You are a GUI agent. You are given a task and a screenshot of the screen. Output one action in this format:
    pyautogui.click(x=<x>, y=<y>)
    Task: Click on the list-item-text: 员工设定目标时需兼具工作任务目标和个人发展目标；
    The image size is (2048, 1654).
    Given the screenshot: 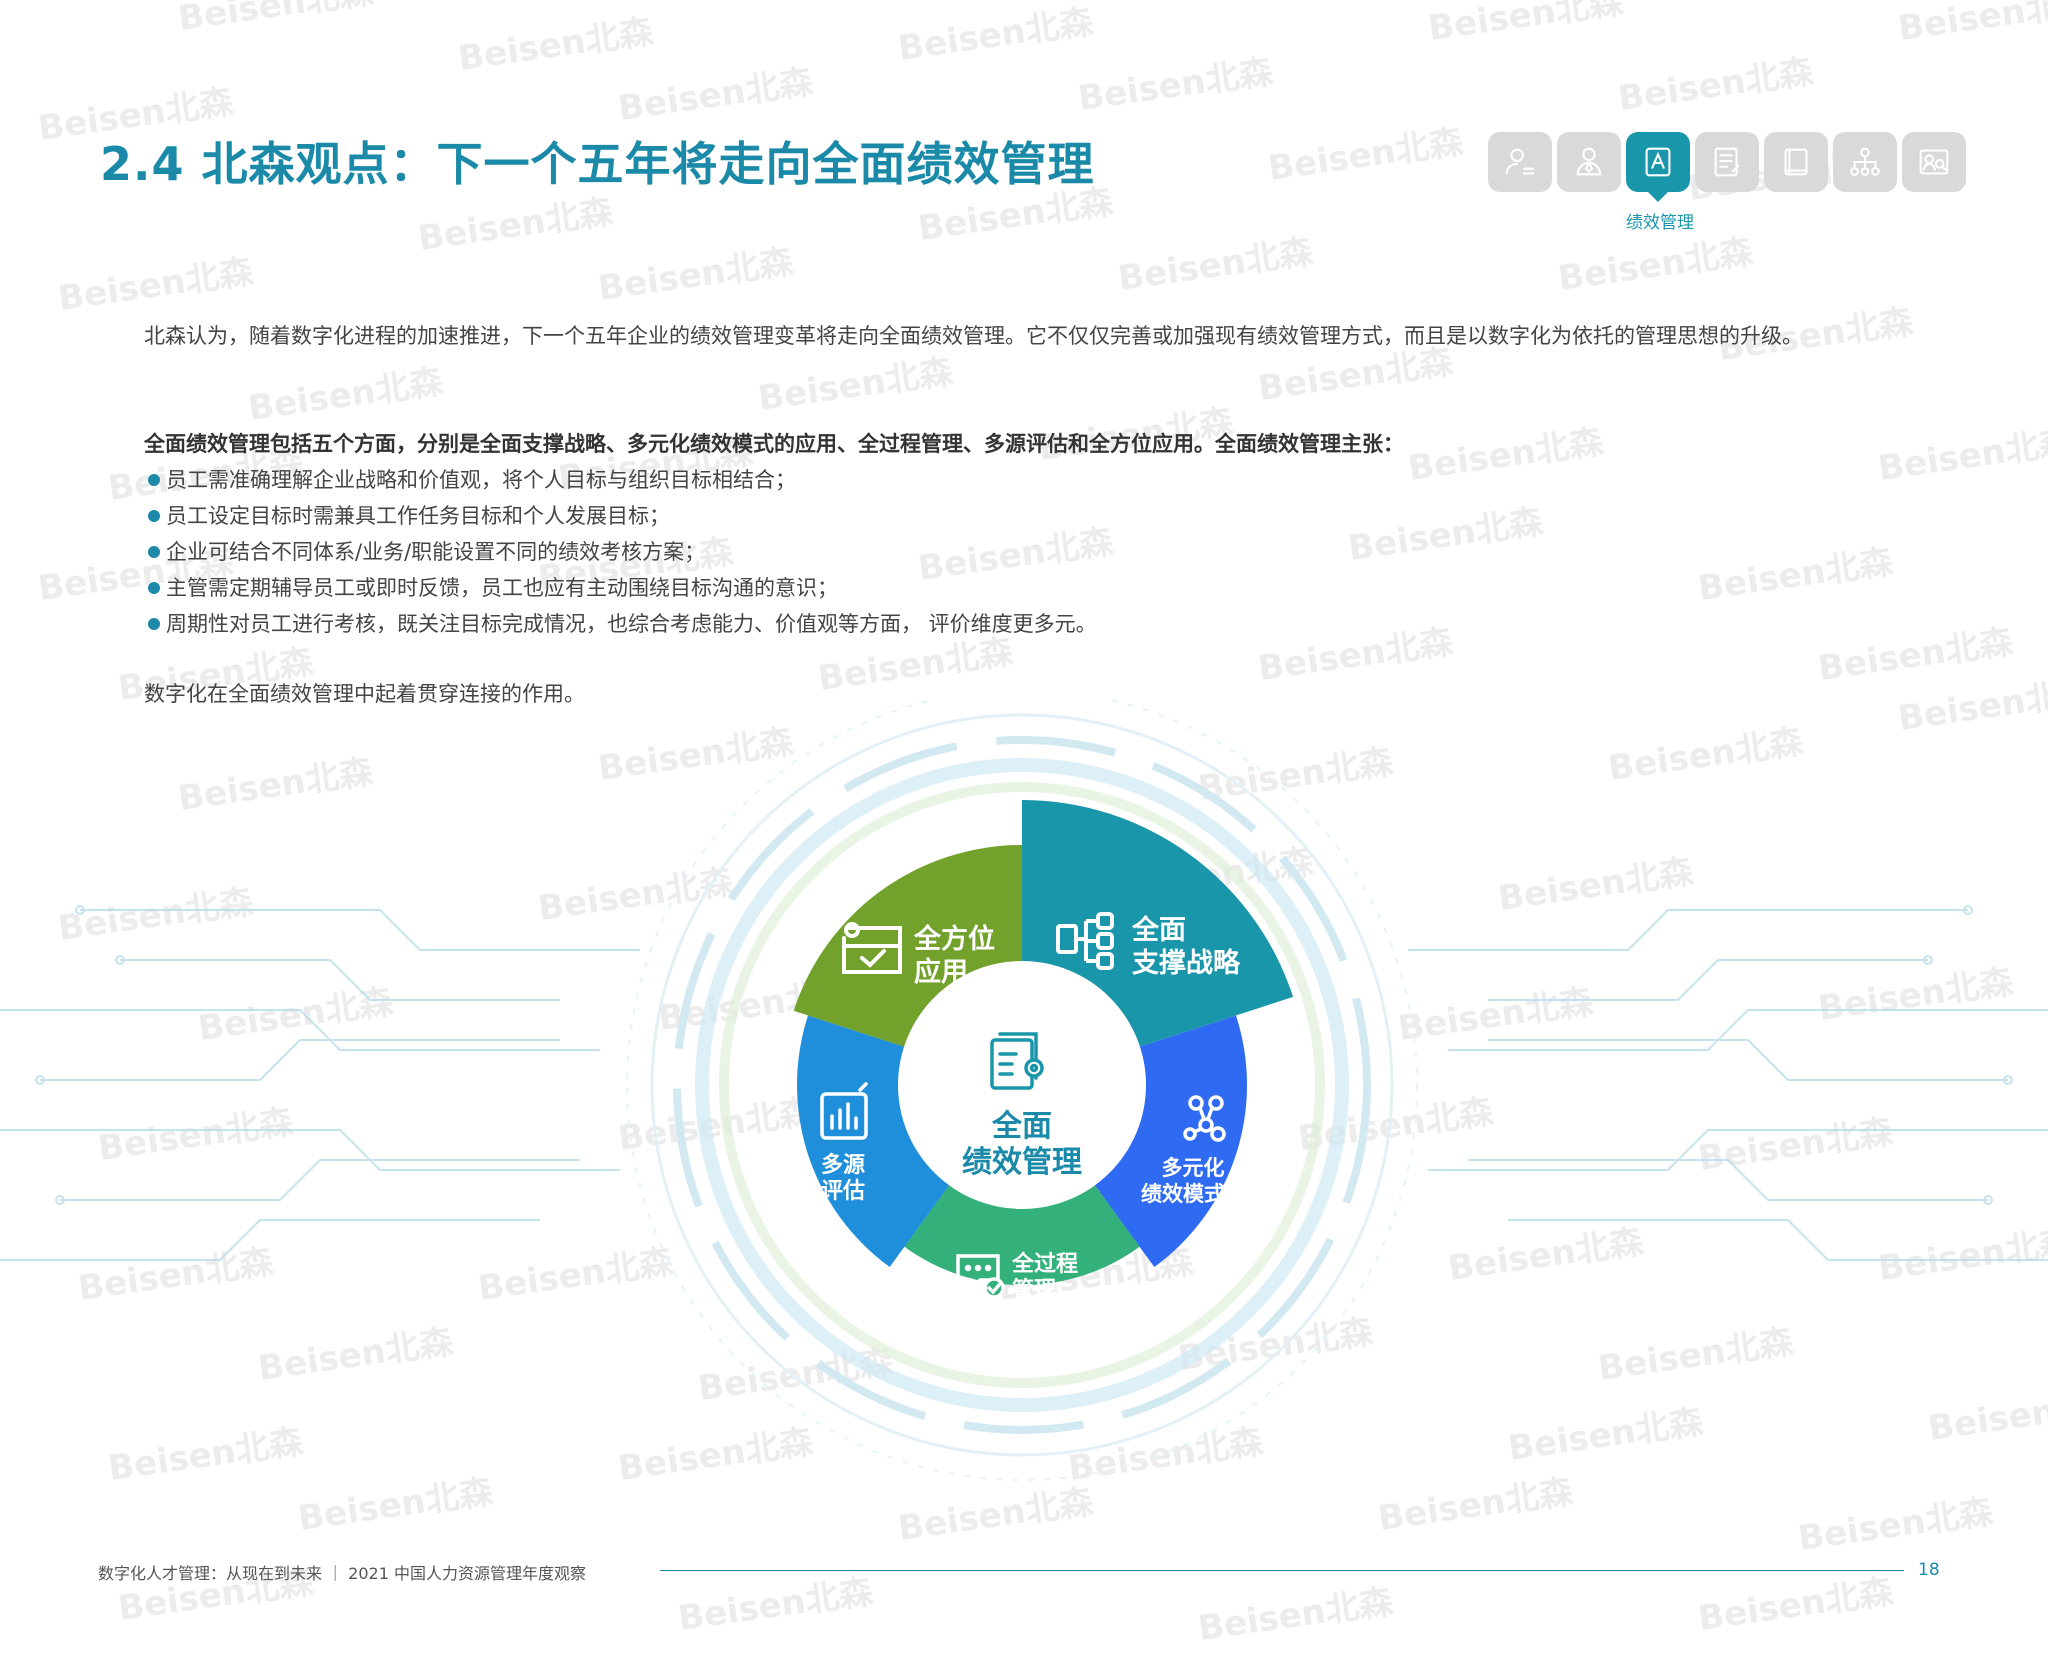 What is the action you would take?
    pyautogui.click(x=418, y=516)
    